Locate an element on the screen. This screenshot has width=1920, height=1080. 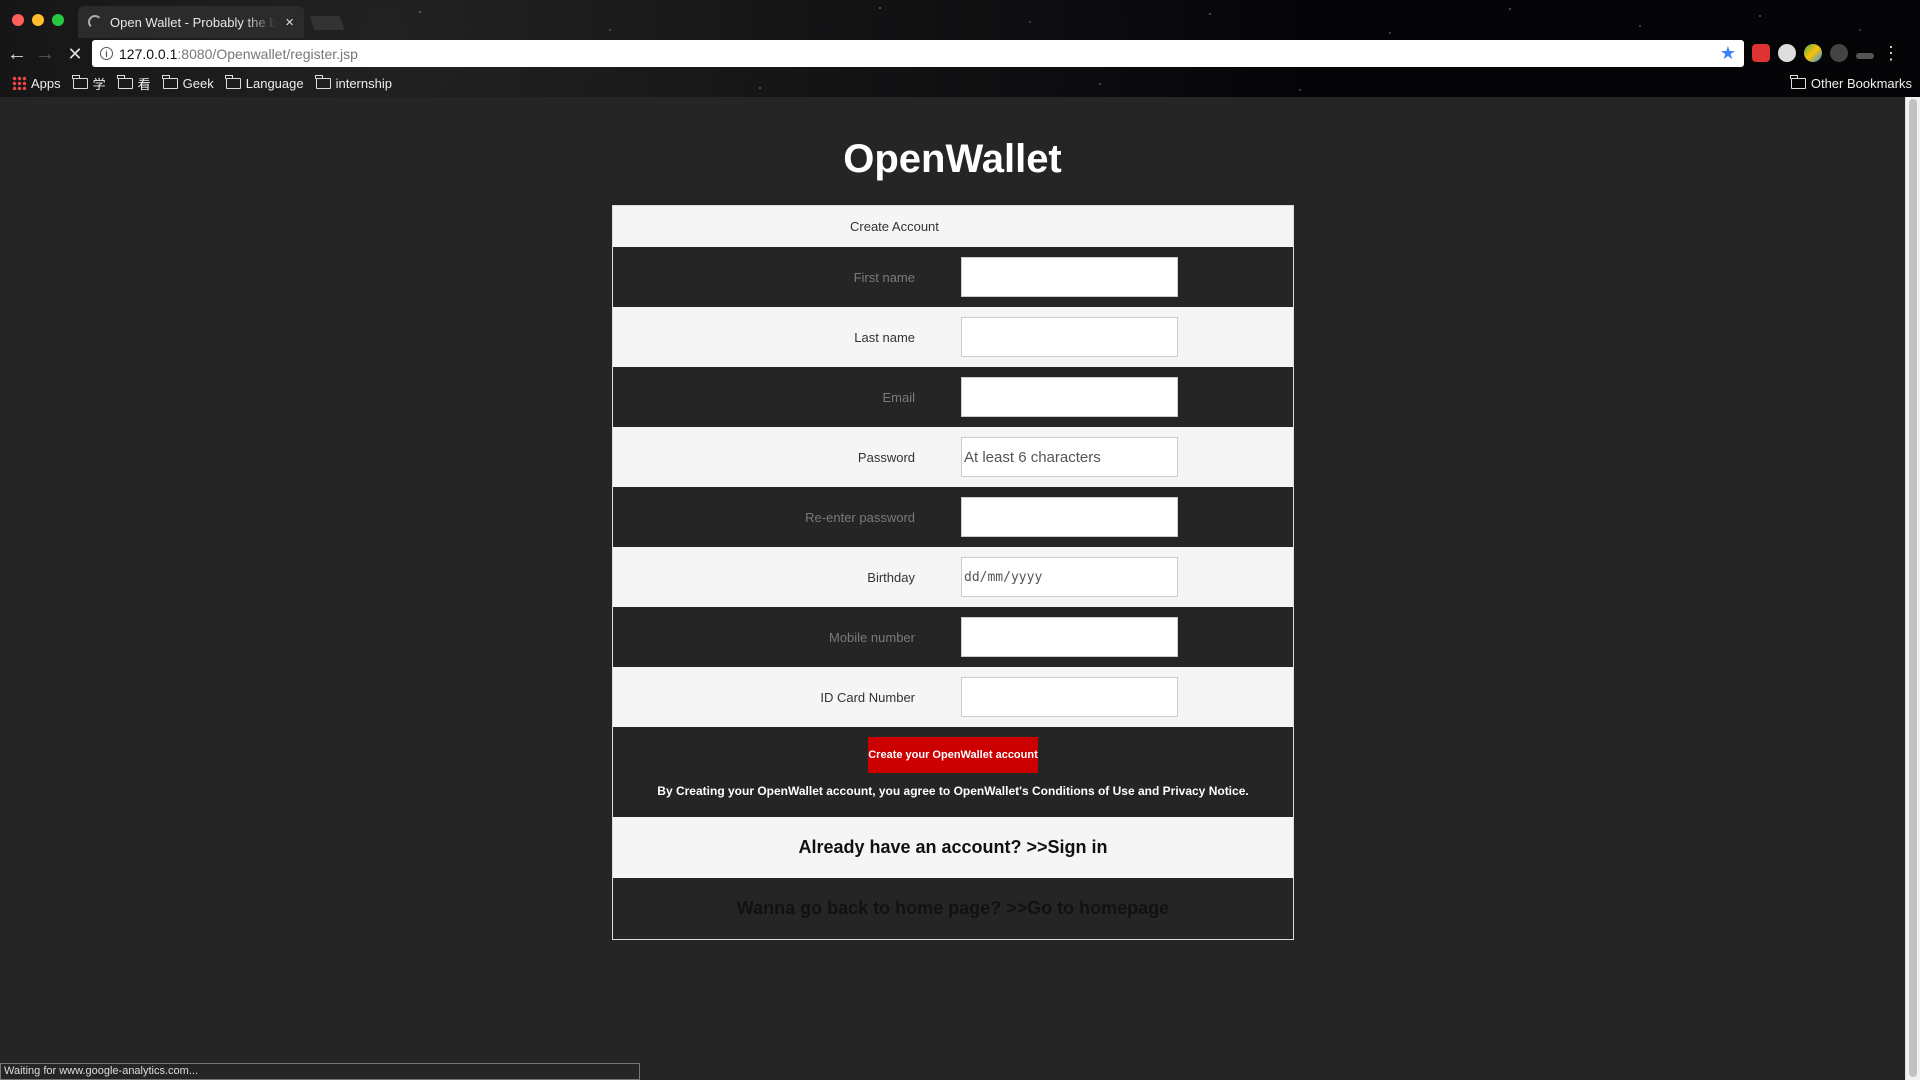
bookmark-folder: Language is located at coordinates (264, 82).